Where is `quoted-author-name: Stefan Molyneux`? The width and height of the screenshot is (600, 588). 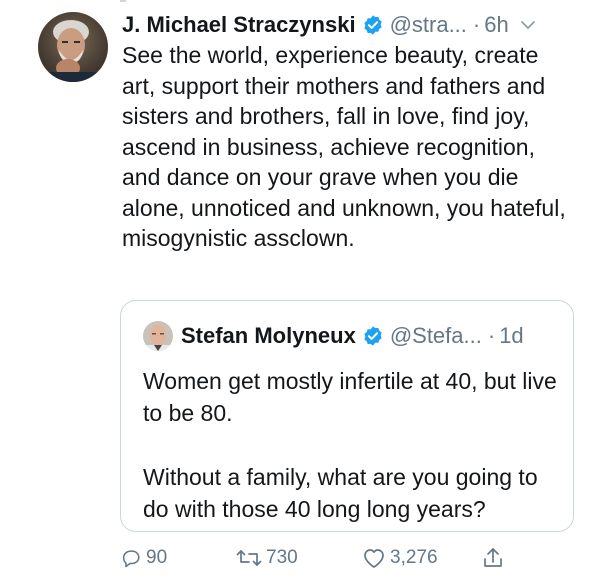
quoted-author-name: Stefan Molyneux is located at coordinates (268, 336).